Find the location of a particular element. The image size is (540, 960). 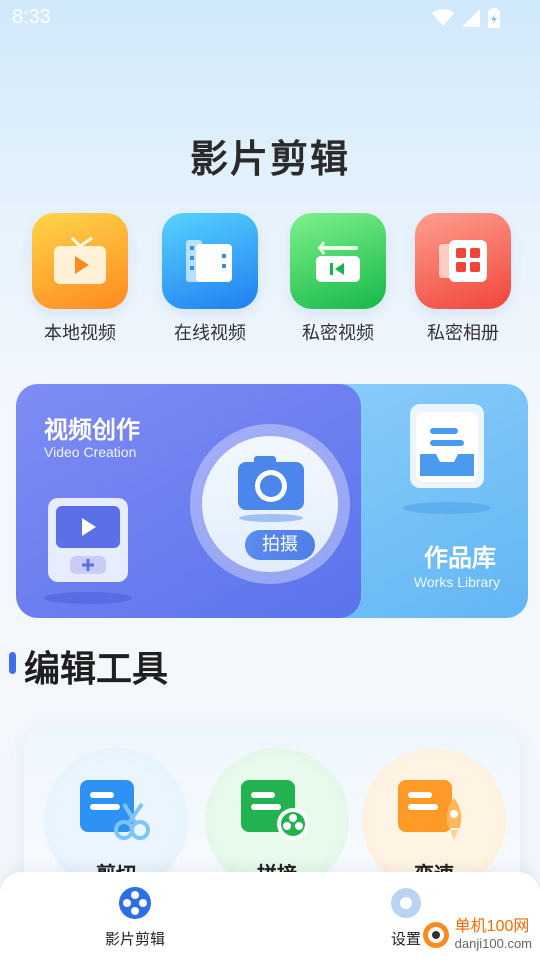

rocket-icon is located at coordinates (430, 810).